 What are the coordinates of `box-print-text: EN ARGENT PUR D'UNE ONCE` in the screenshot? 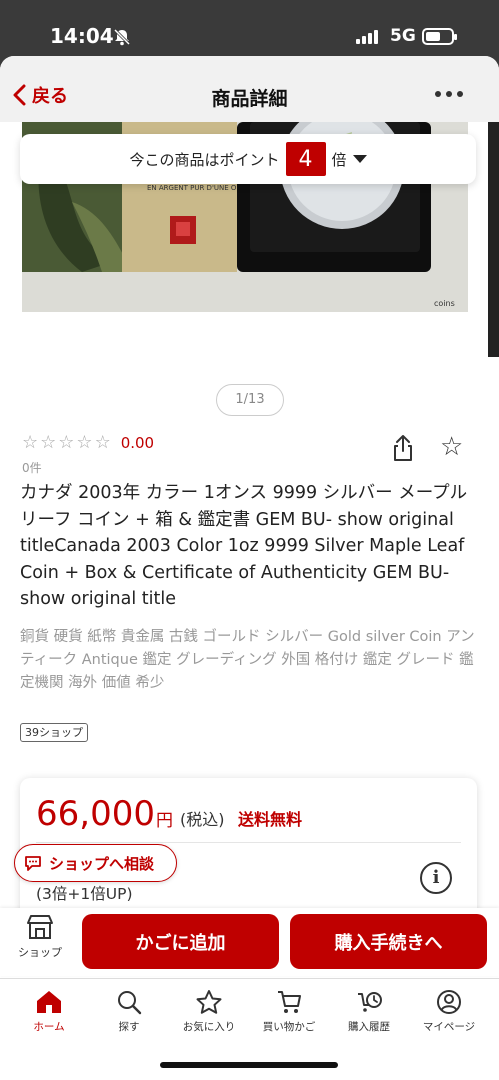 It's located at (199, 188).